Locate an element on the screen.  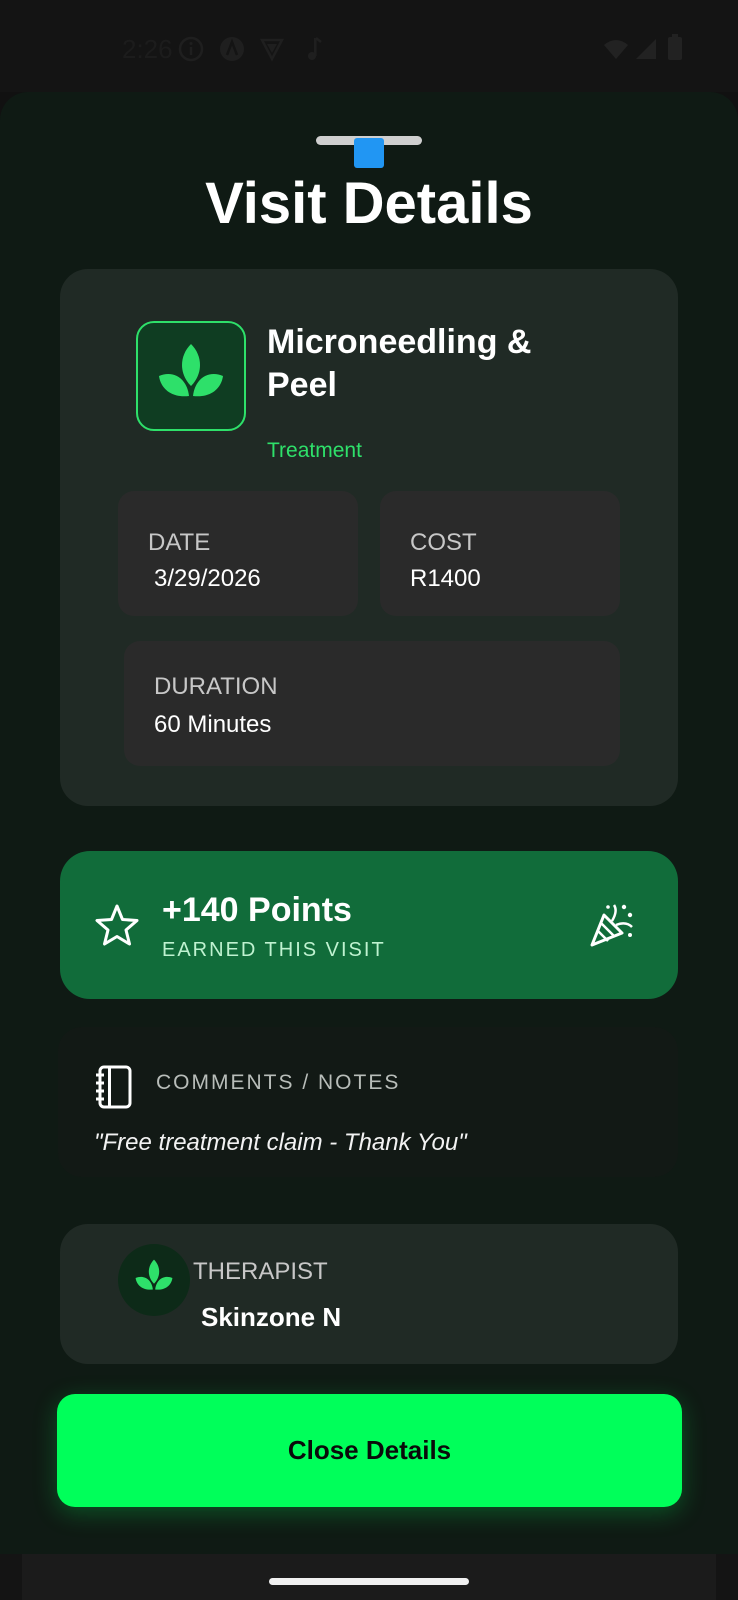
therapist-card: THERAPIST Skinzone N is located at coordinates (369, 1294).